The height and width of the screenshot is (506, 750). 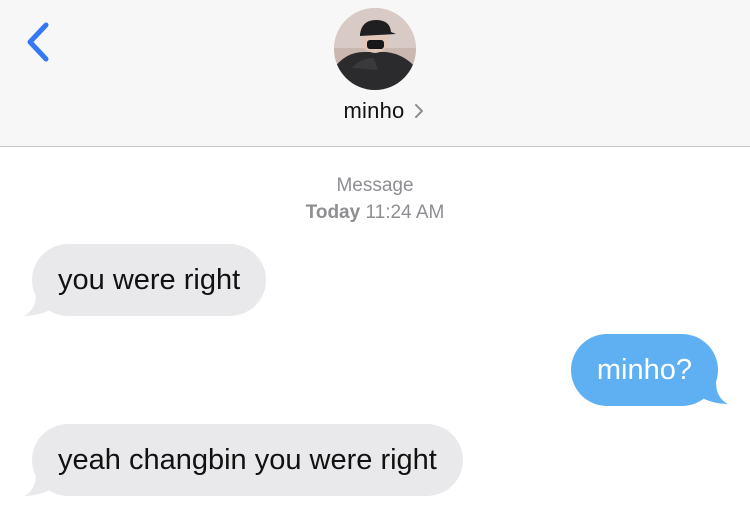 I want to click on contact-name-row: minho, so click(x=375, y=111).